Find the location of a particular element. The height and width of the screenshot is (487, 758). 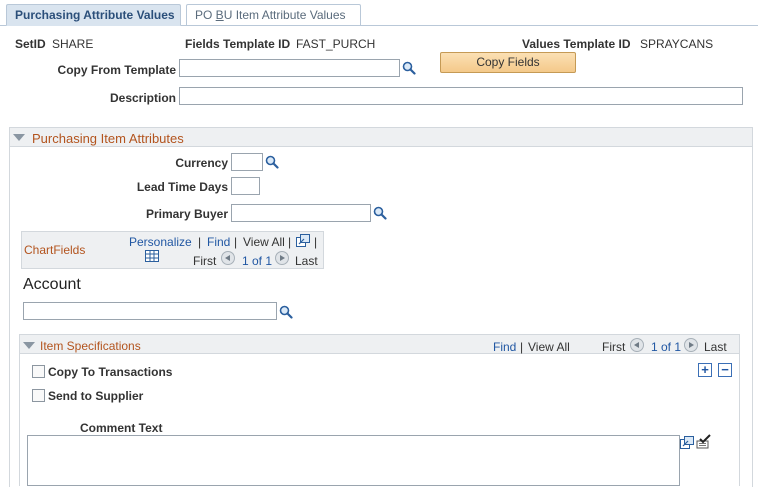

tab-label-part: PO is located at coordinates (205, 15).